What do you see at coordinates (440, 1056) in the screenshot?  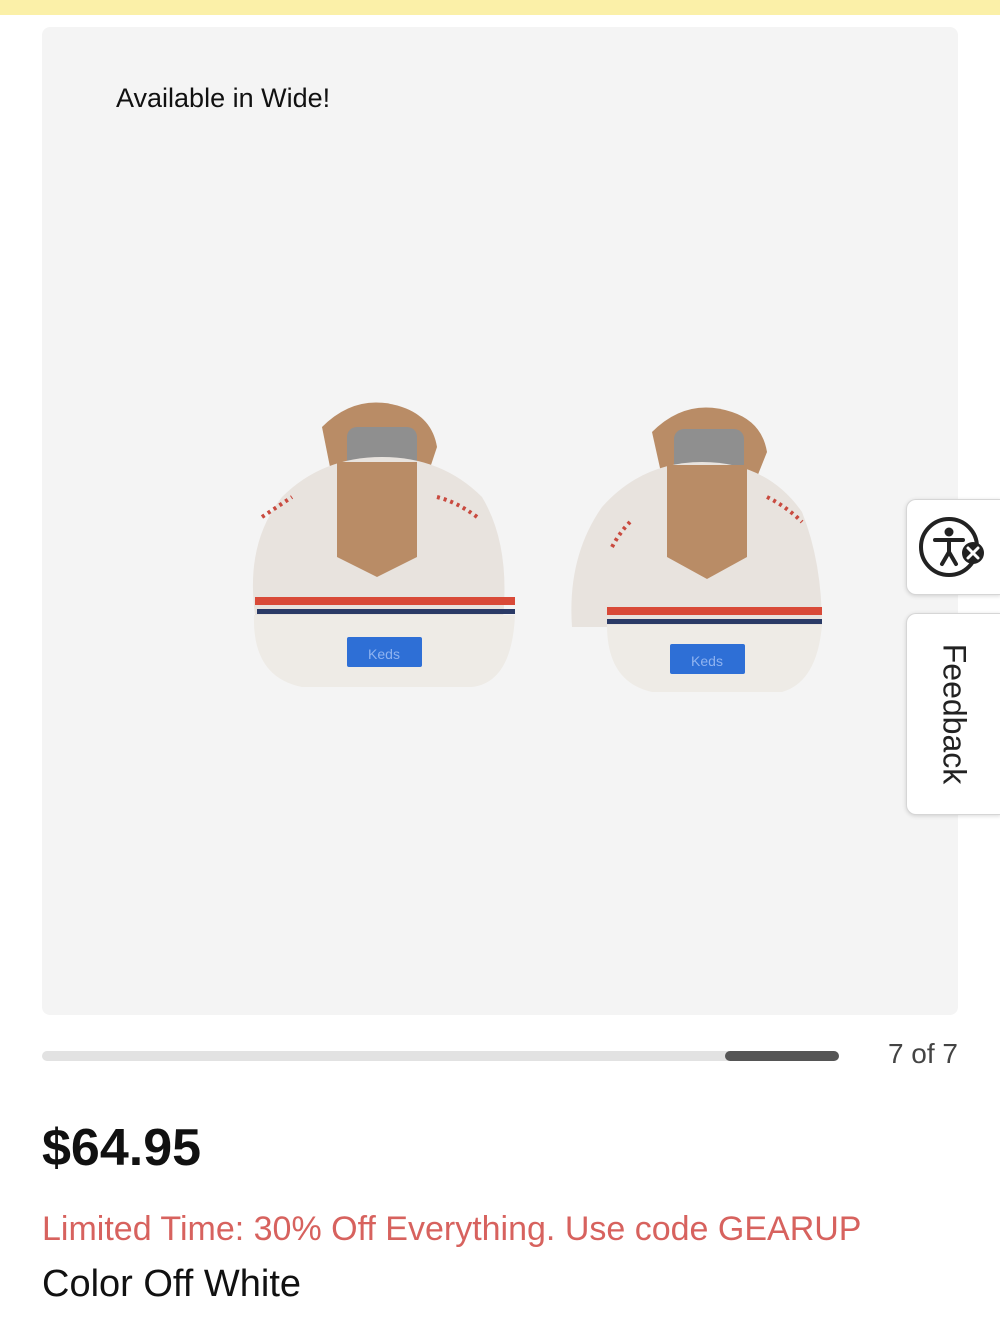 I see `gallery-progress-bar` at bounding box center [440, 1056].